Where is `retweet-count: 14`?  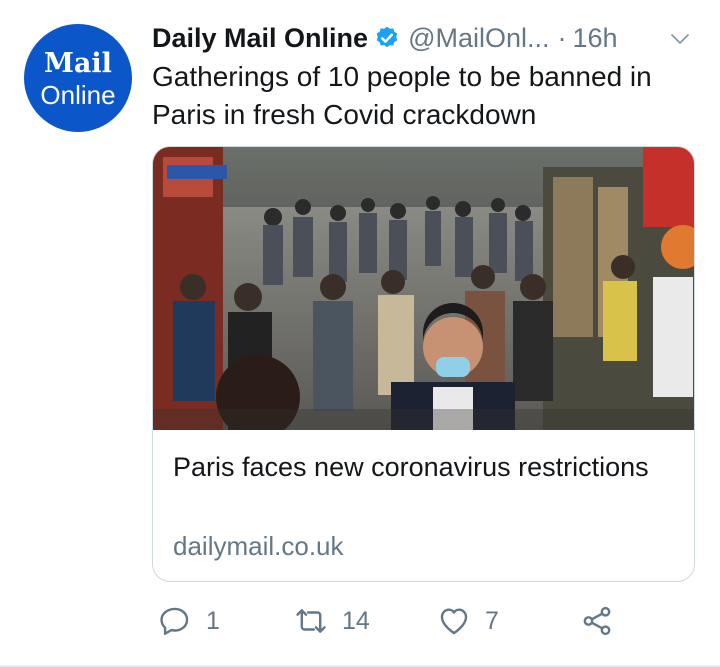
retweet-count: 14 is located at coordinates (356, 620).